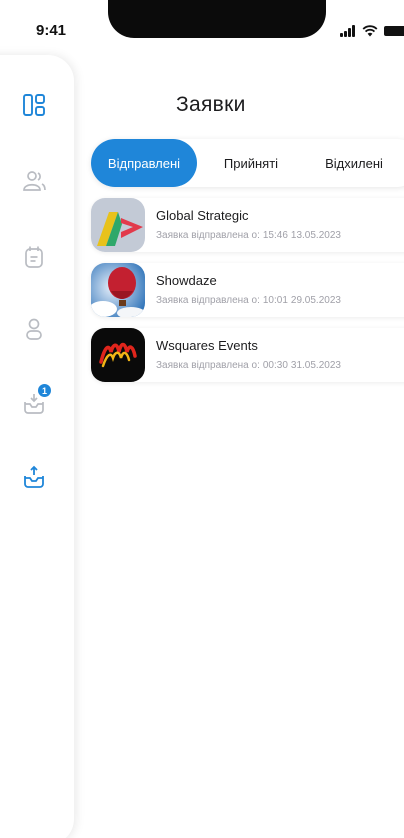 The width and height of the screenshot is (404, 838). I want to click on outbox-upload-icon, so click(34, 476).